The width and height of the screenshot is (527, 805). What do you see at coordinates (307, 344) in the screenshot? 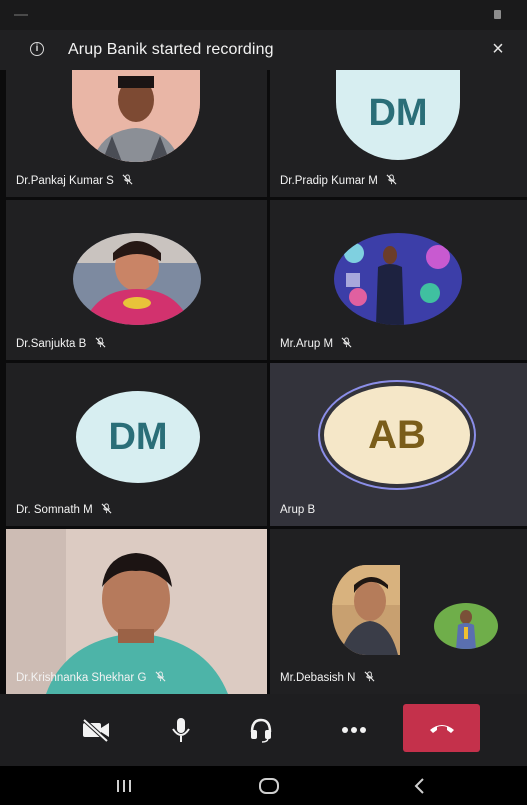
I see `participant-name: Mr.Arup M` at bounding box center [307, 344].